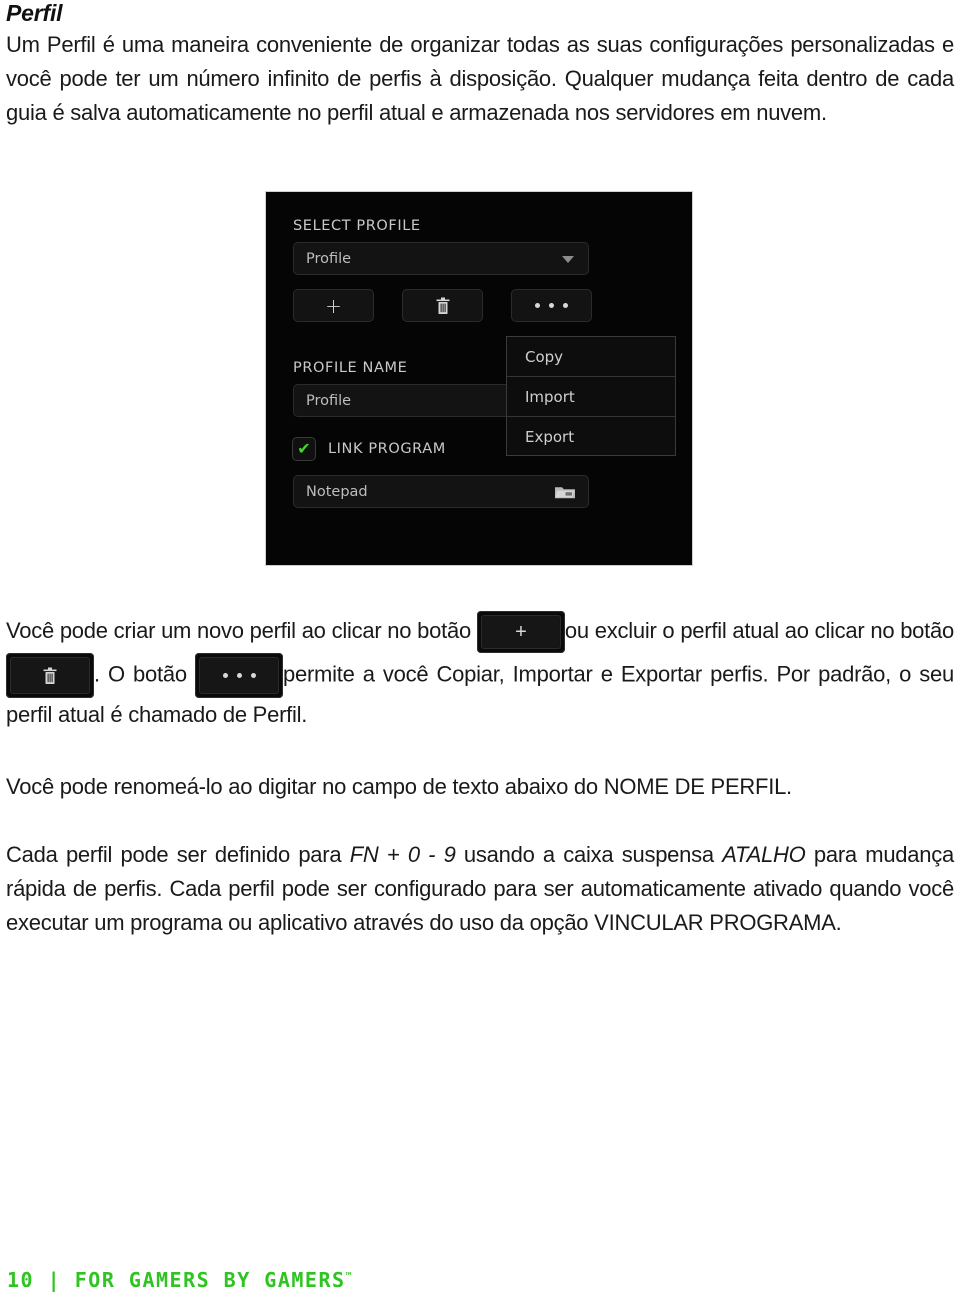 The image size is (960, 1297). I want to click on link-program-checkbox: ✔, so click(304, 449).